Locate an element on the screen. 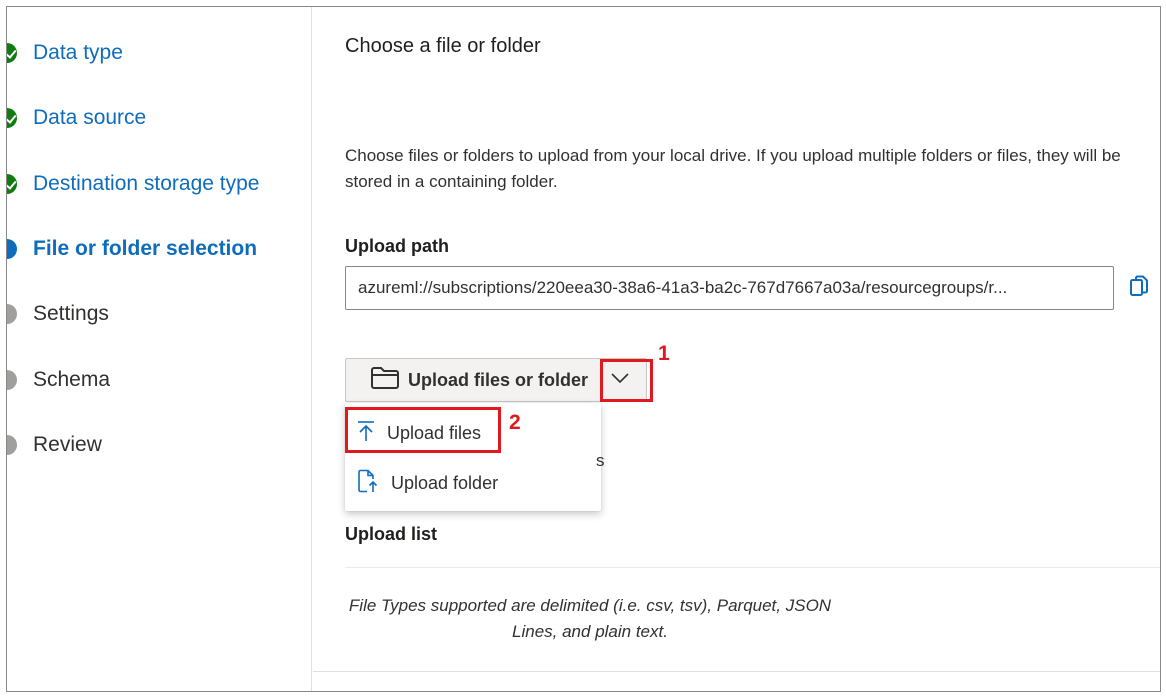 This screenshot has width=1166, height=698. upload-path-label: Upload path is located at coordinates (397, 246).